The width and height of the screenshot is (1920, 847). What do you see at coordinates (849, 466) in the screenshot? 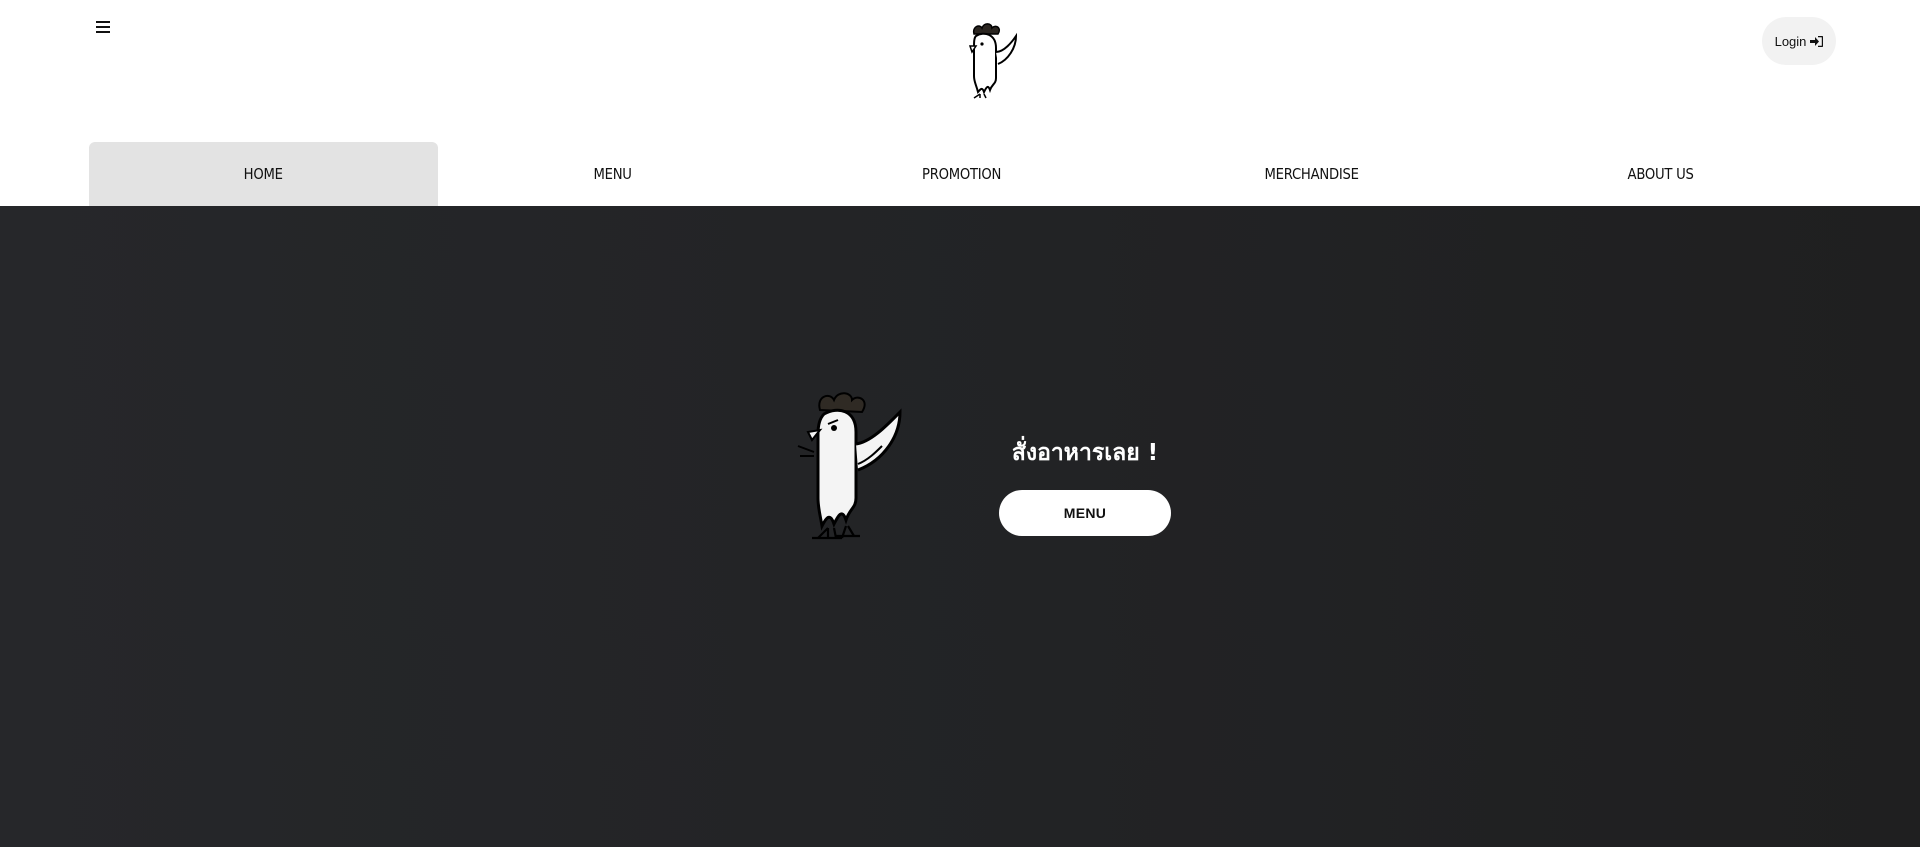
I see `chicken-mascot-icon` at bounding box center [849, 466].